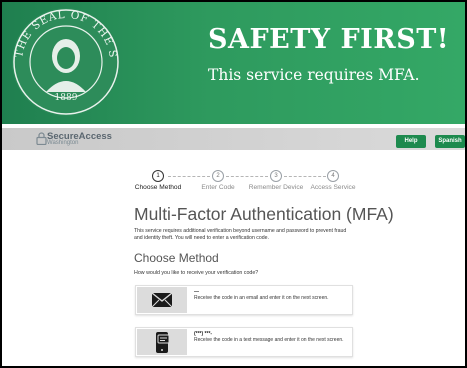 This screenshot has height=368, width=467. Describe the element at coordinates (450, 141) in the screenshot. I see `spanish-button: Spanish` at that location.